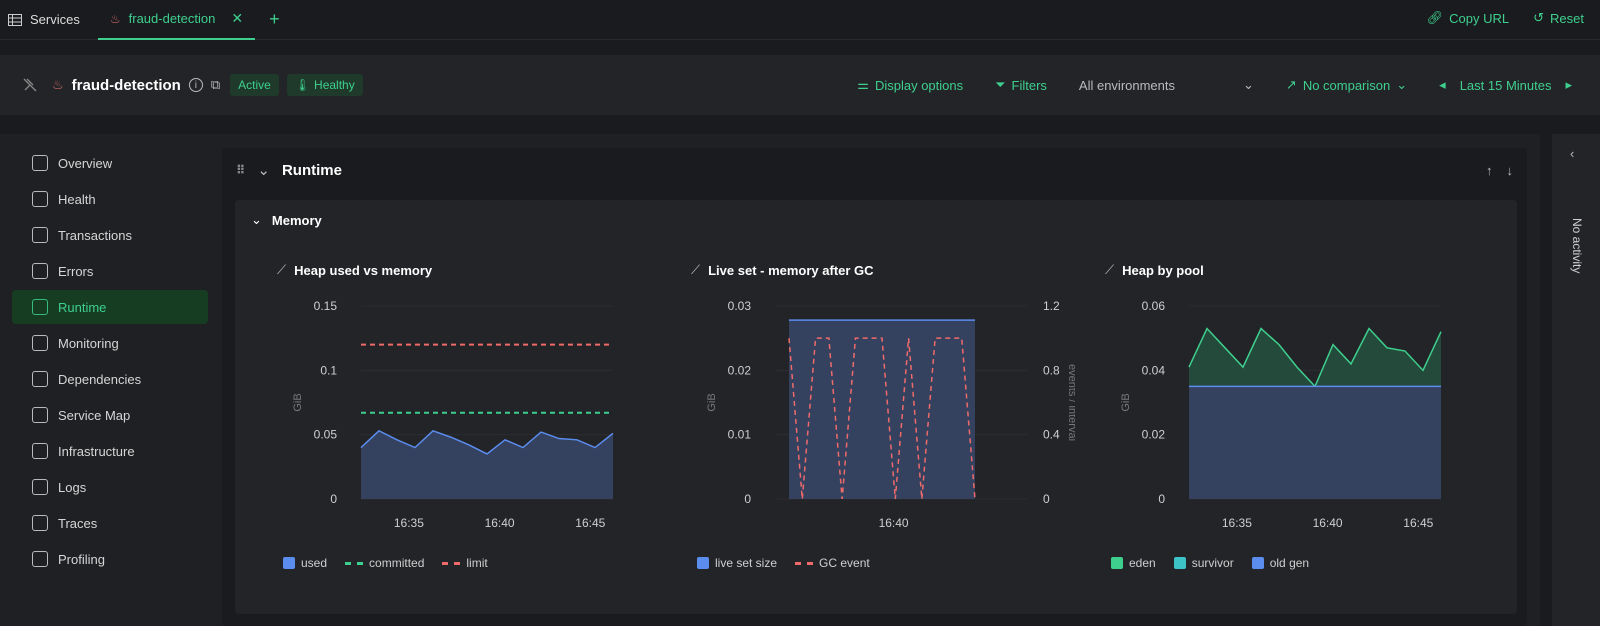 The height and width of the screenshot is (626, 1600). What do you see at coordinates (110, 199) in the screenshot?
I see `sidebar-item-health: Health` at bounding box center [110, 199].